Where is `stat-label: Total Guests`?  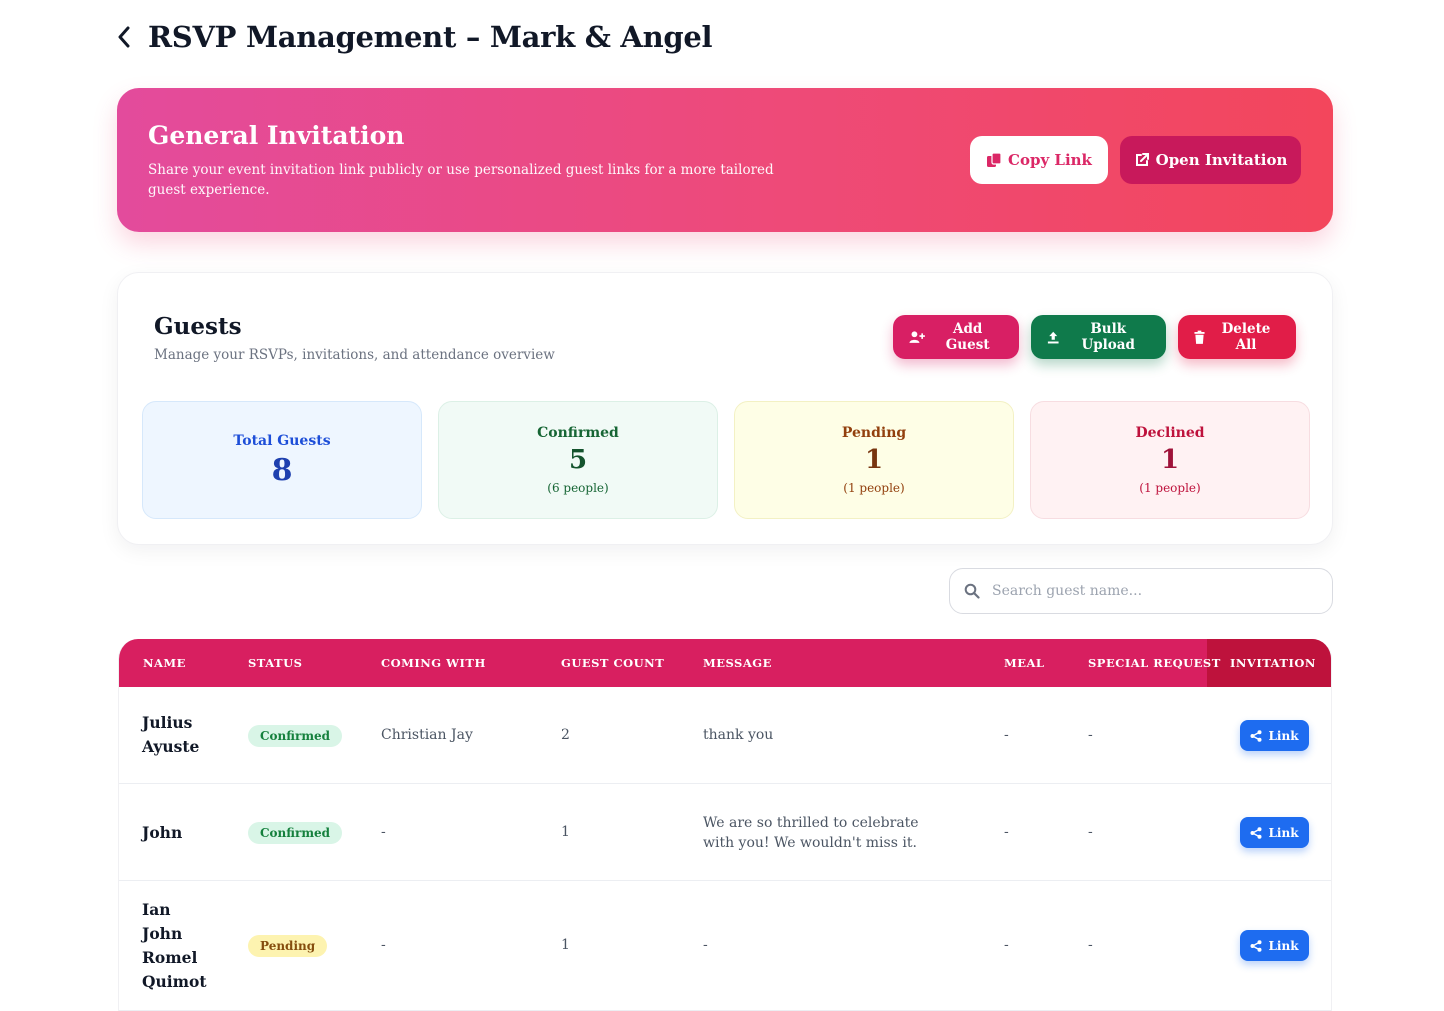 stat-label: Total Guests is located at coordinates (282, 440).